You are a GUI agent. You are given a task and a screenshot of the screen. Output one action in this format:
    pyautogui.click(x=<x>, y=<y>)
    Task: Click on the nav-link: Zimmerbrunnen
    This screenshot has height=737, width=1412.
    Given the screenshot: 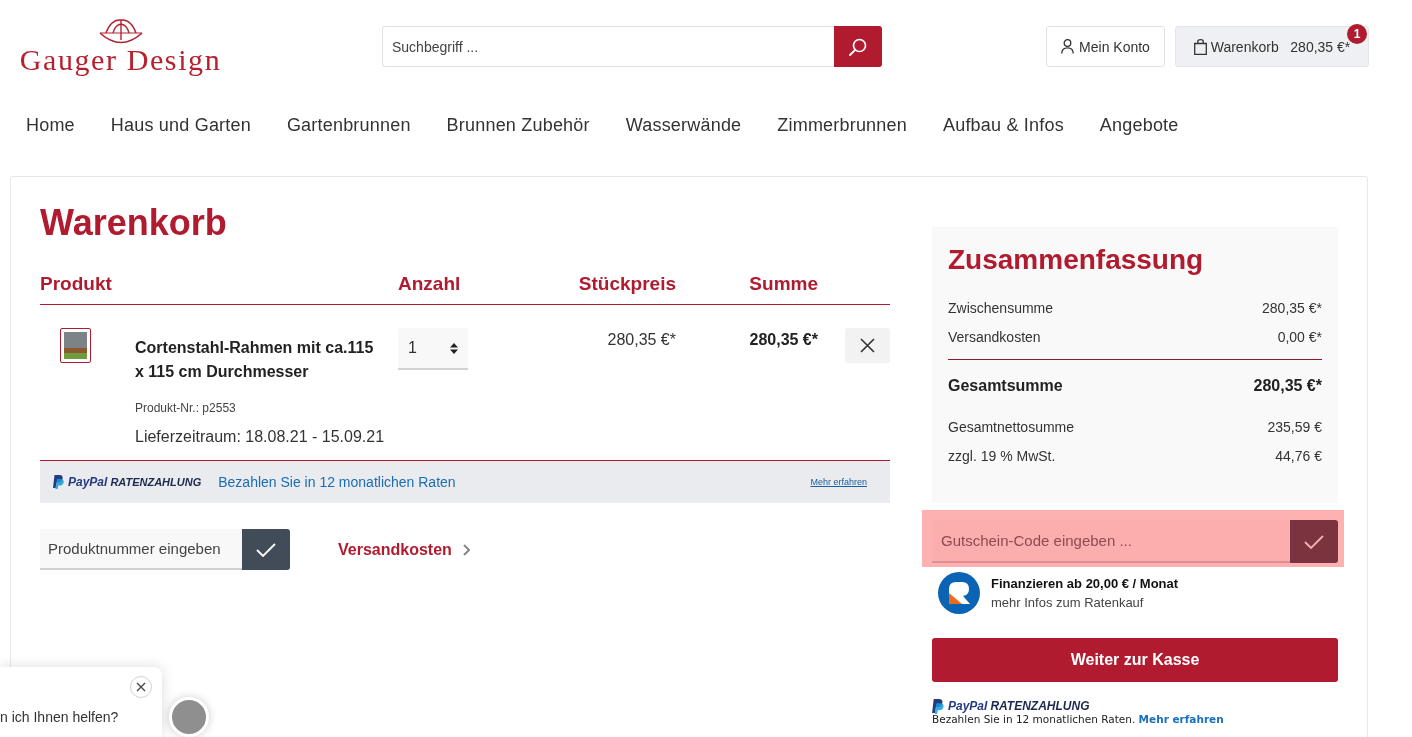 What is the action you would take?
    pyautogui.click(x=842, y=125)
    